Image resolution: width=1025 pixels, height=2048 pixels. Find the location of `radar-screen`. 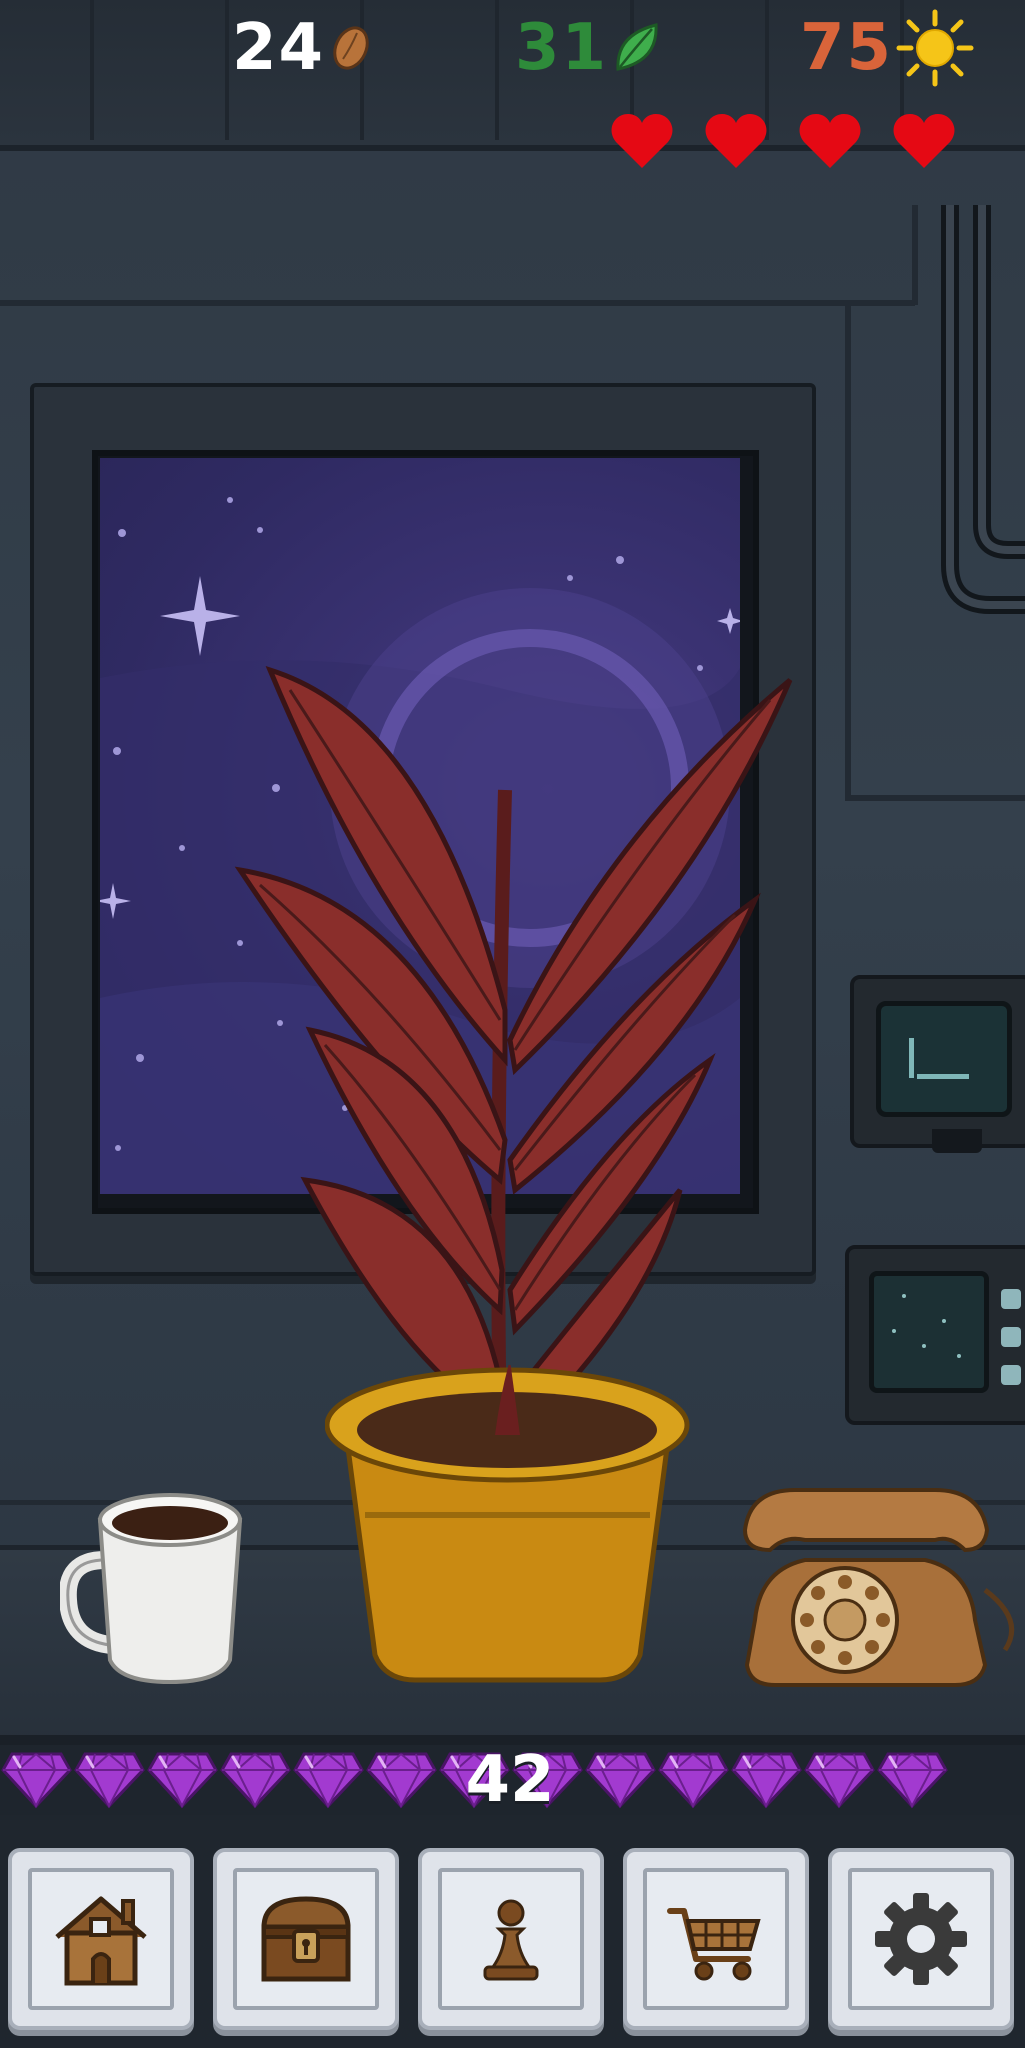

radar-screen is located at coordinates (929, 1332).